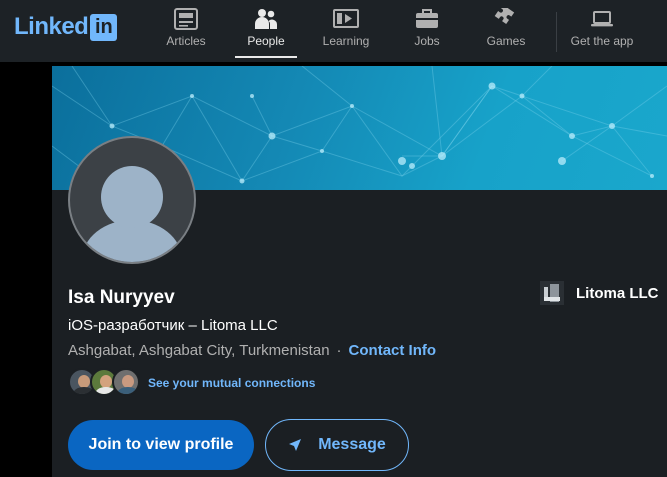 The height and width of the screenshot is (477, 667). I want to click on logo-box: in, so click(104, 27).